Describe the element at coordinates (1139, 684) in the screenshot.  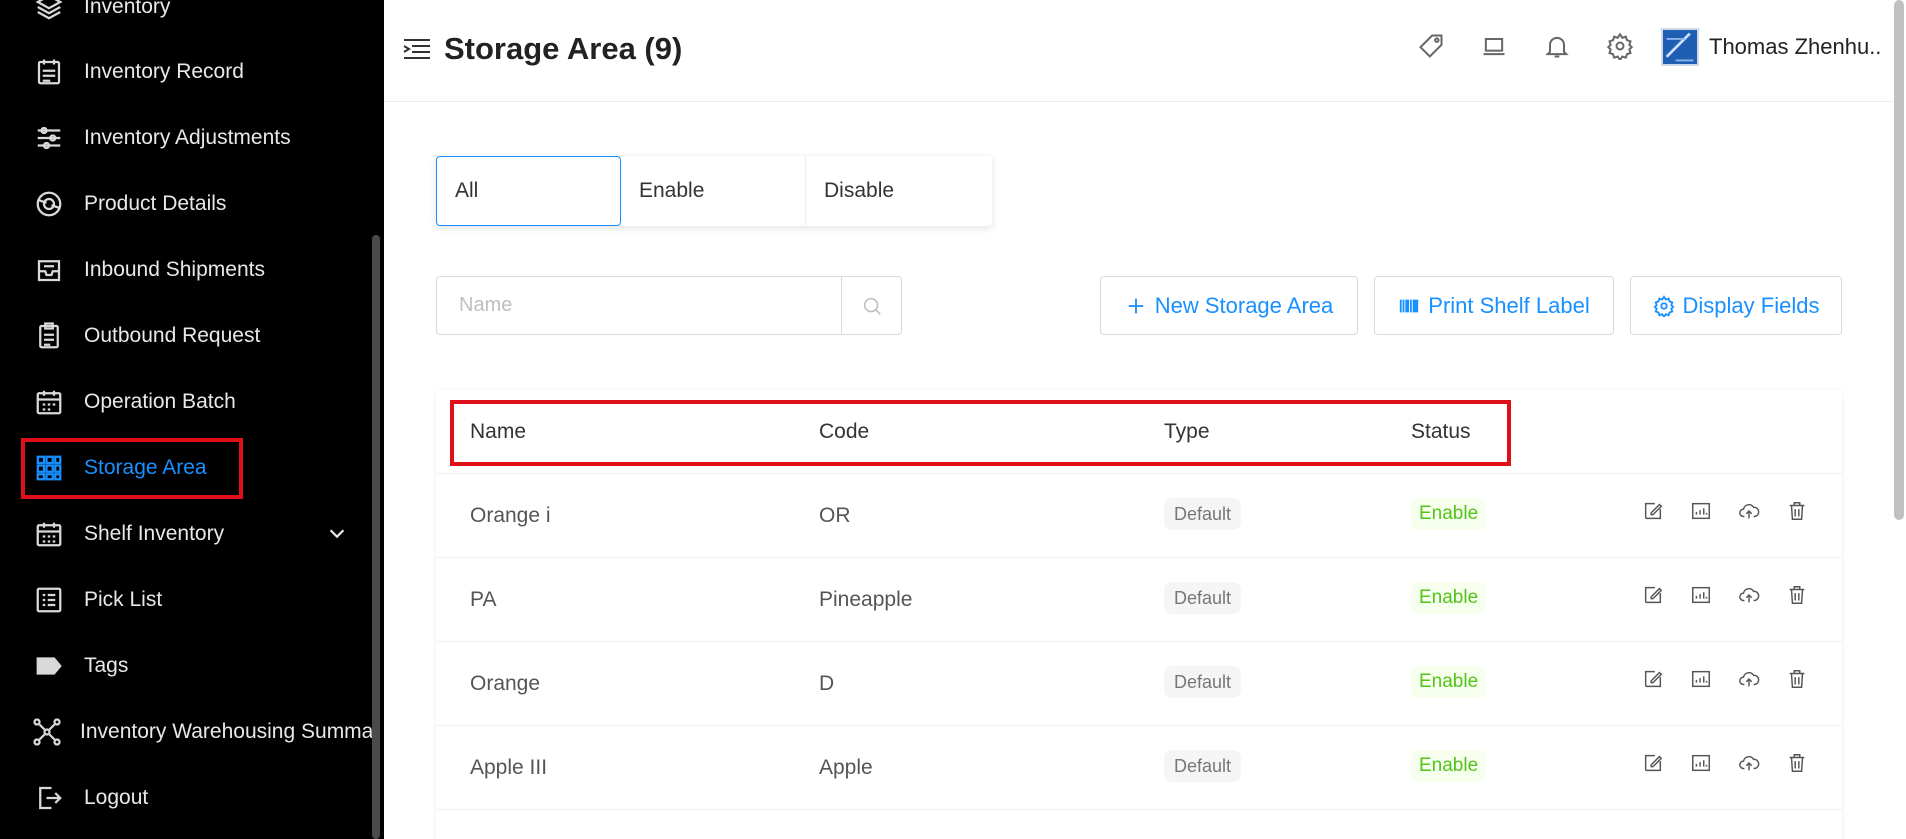
I see `table-row: Orange D Default Enable` at that location.